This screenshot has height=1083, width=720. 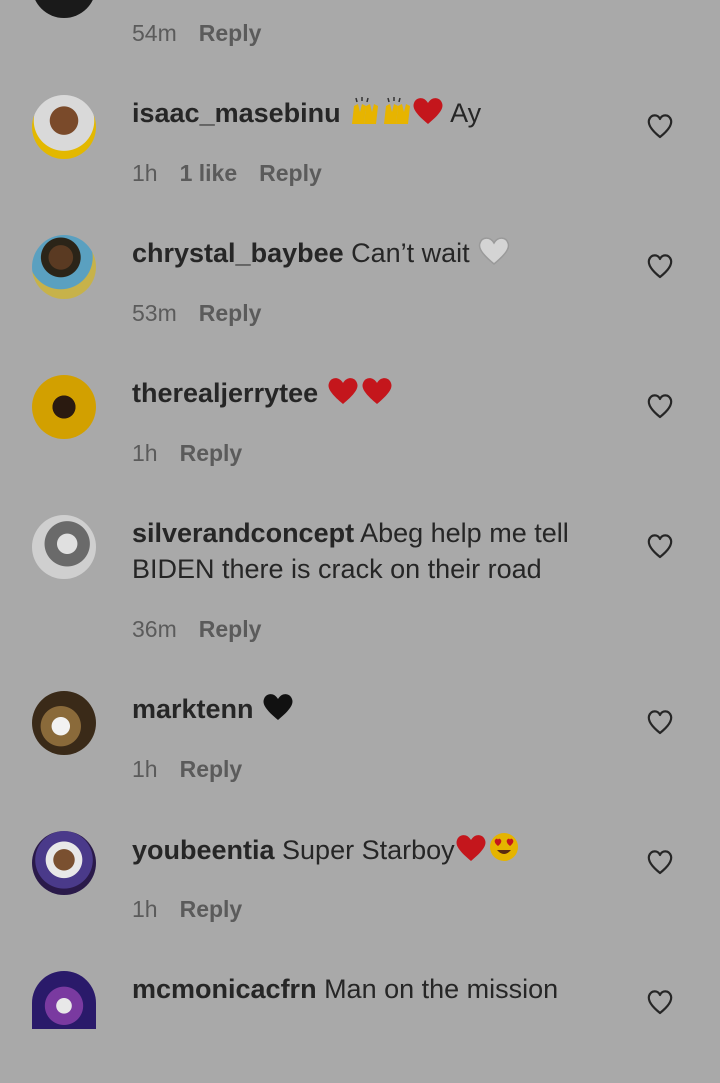 What do you see at coordinates (236, 113) in the screenshot?
I see `comment-username: isaac_masebinu` at bounding box center [236, 113].